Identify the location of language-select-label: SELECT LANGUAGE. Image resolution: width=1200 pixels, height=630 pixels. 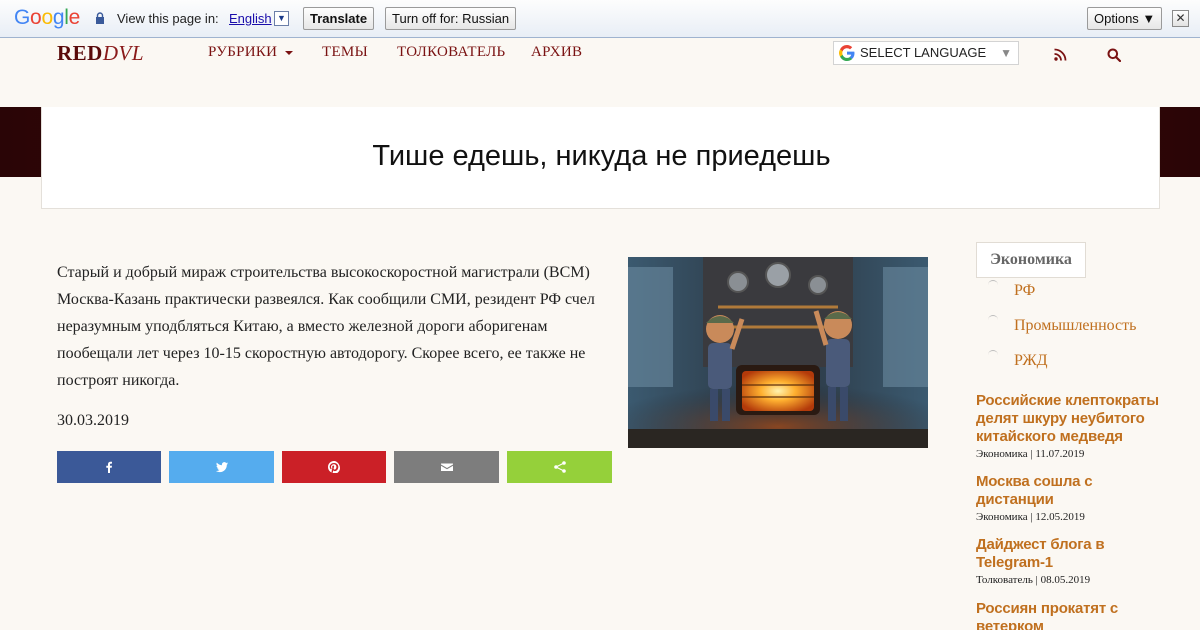
(923, 52).